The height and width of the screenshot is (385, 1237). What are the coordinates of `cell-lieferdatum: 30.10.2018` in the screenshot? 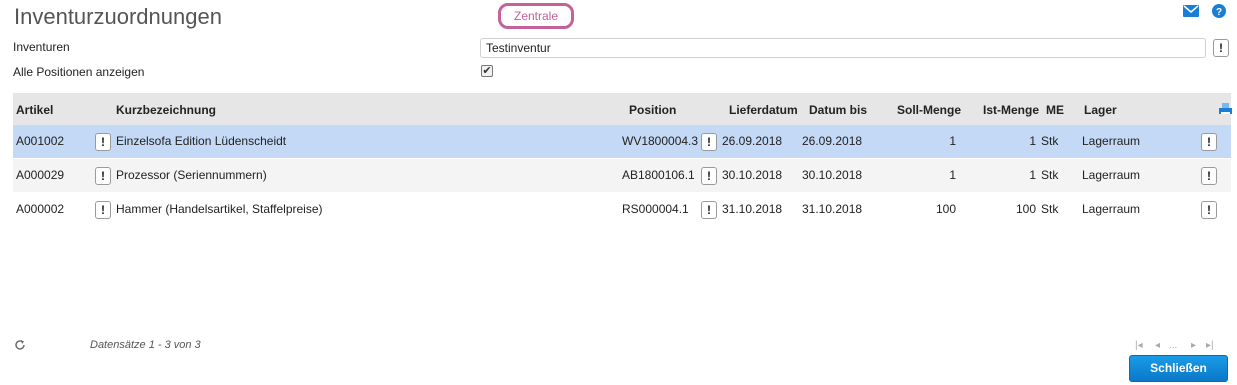 It's located at (752, 175).